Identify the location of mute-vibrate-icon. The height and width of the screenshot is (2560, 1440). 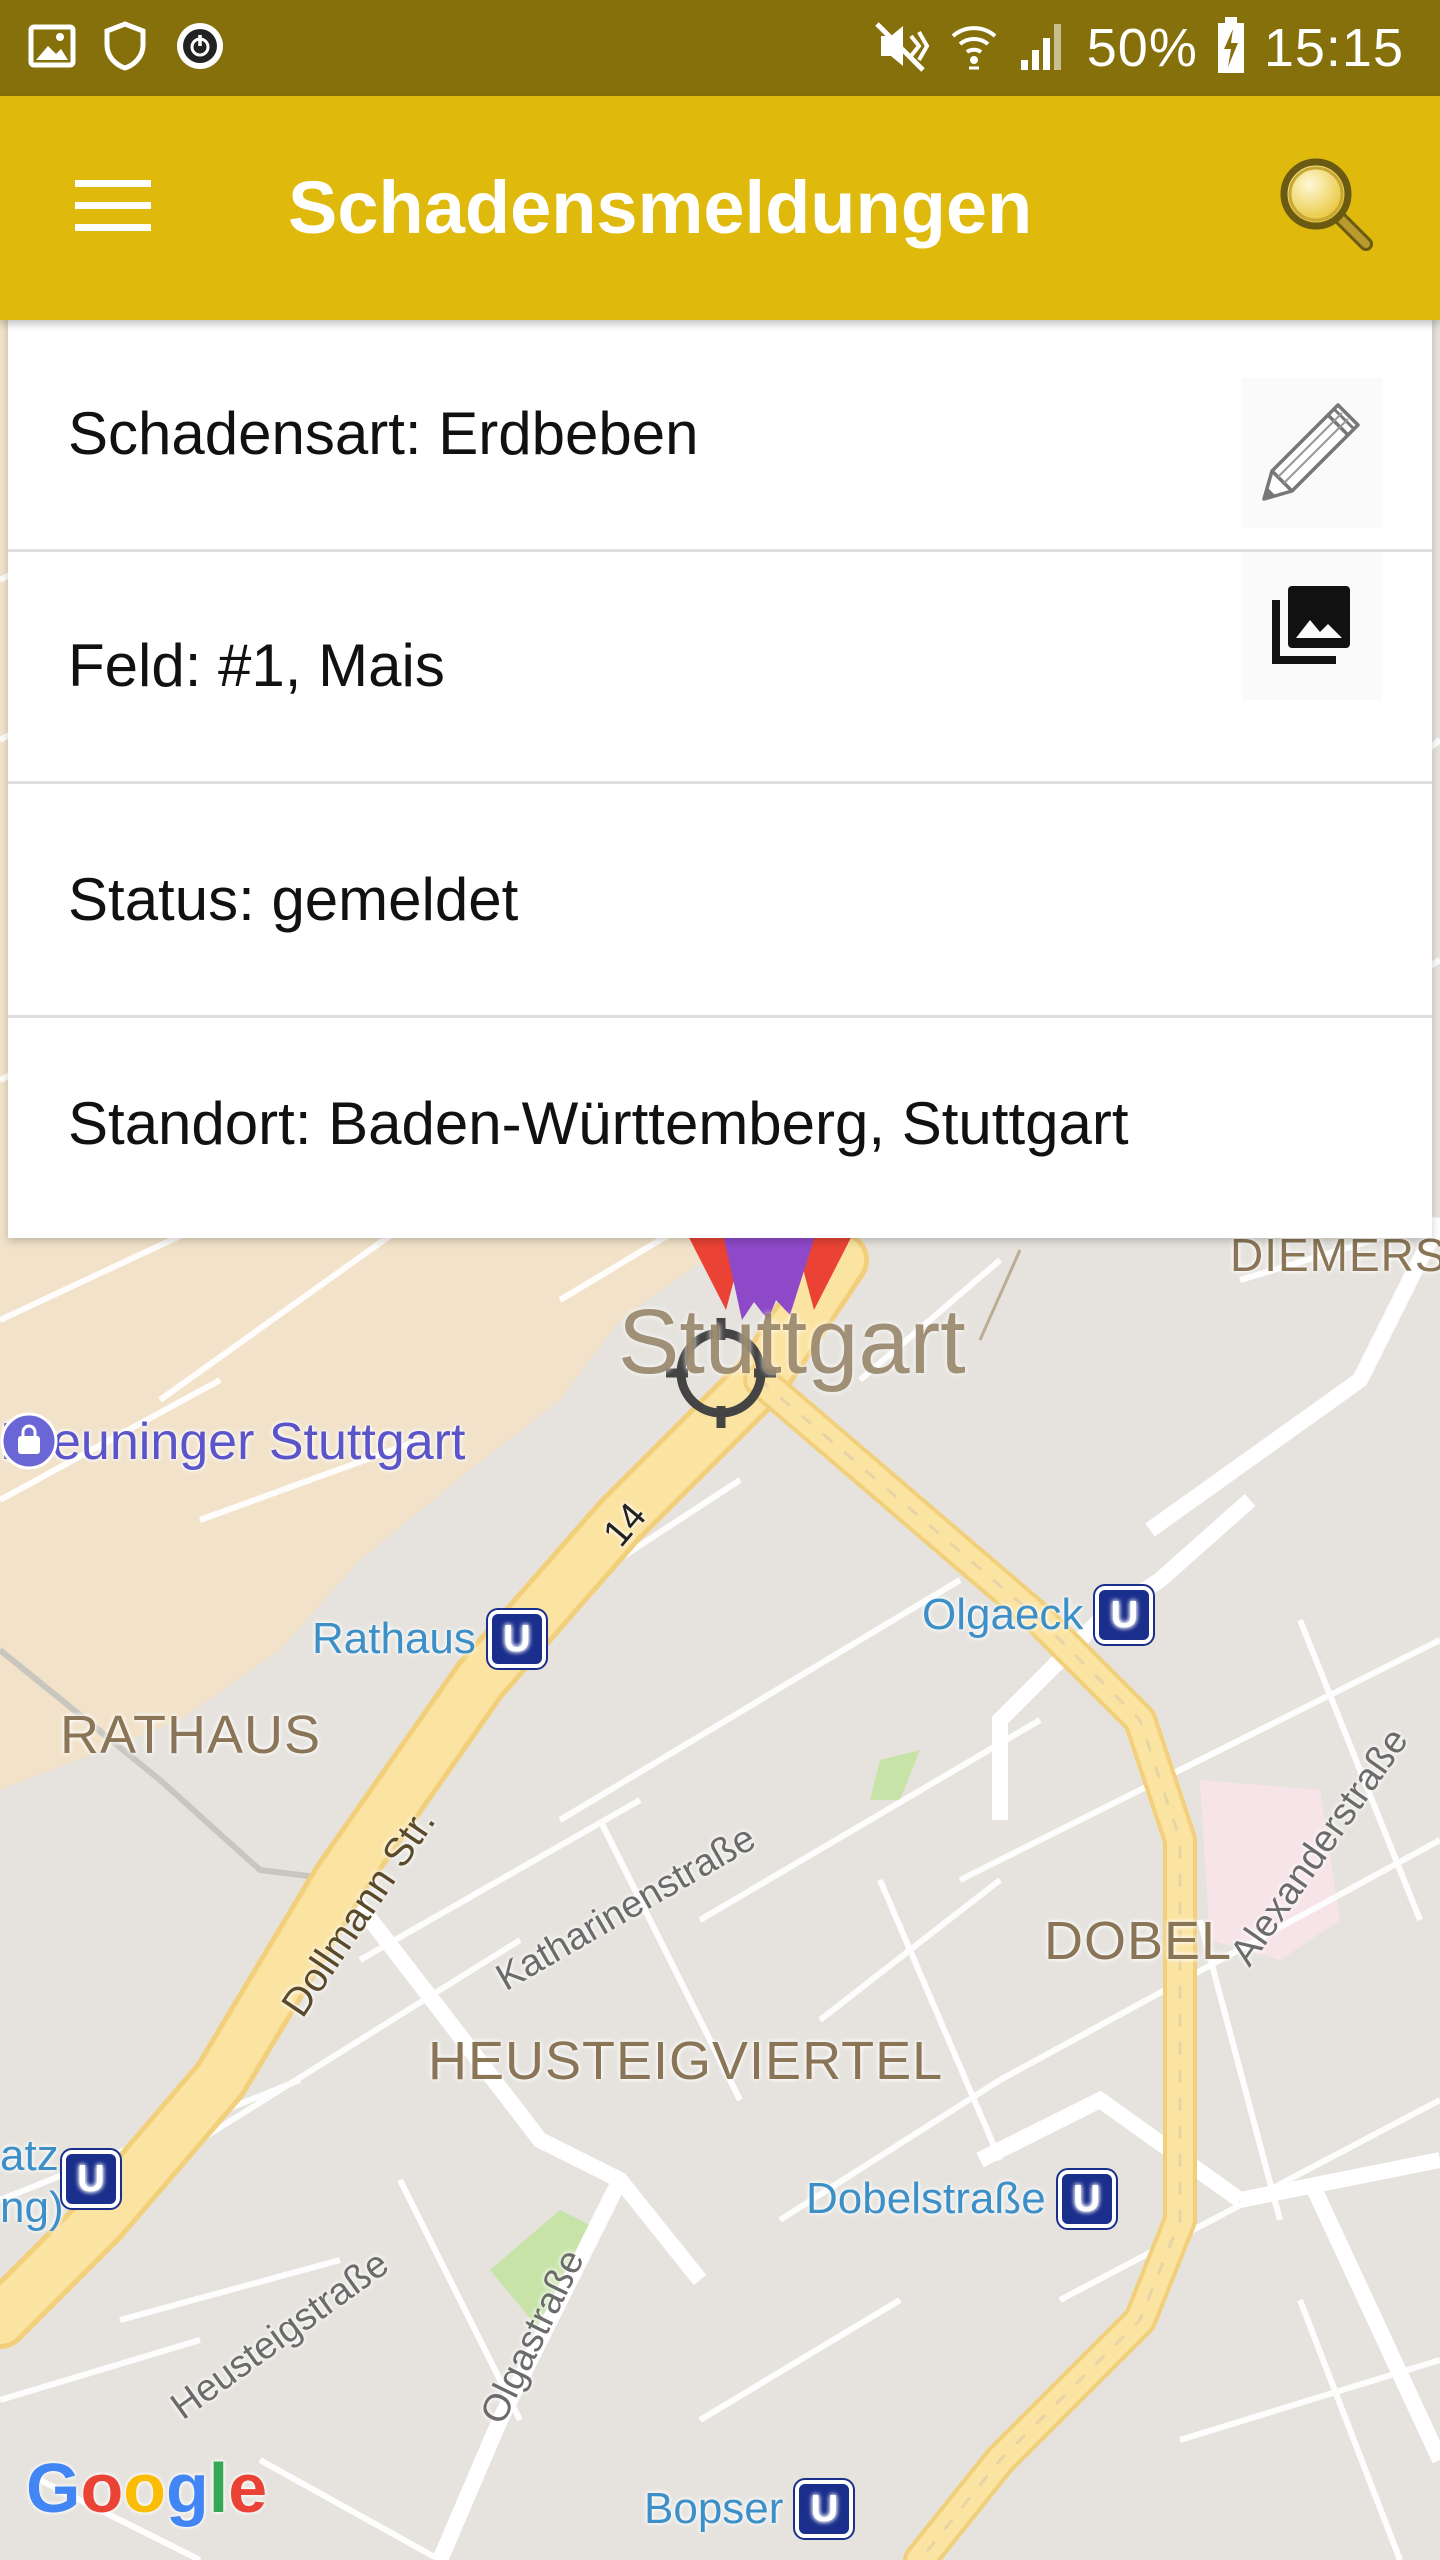
(901, 48).